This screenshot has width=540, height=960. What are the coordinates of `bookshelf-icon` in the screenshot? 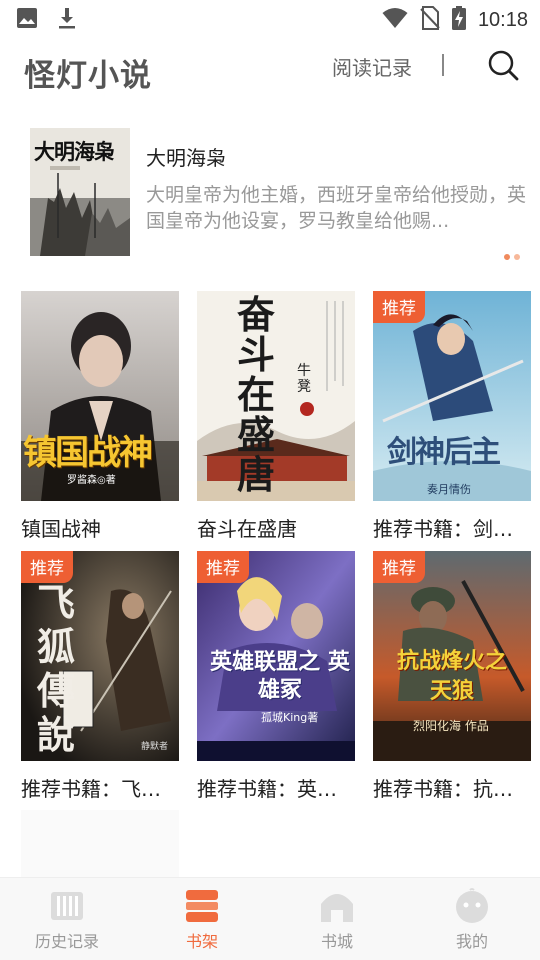 It's located at (202, 906).